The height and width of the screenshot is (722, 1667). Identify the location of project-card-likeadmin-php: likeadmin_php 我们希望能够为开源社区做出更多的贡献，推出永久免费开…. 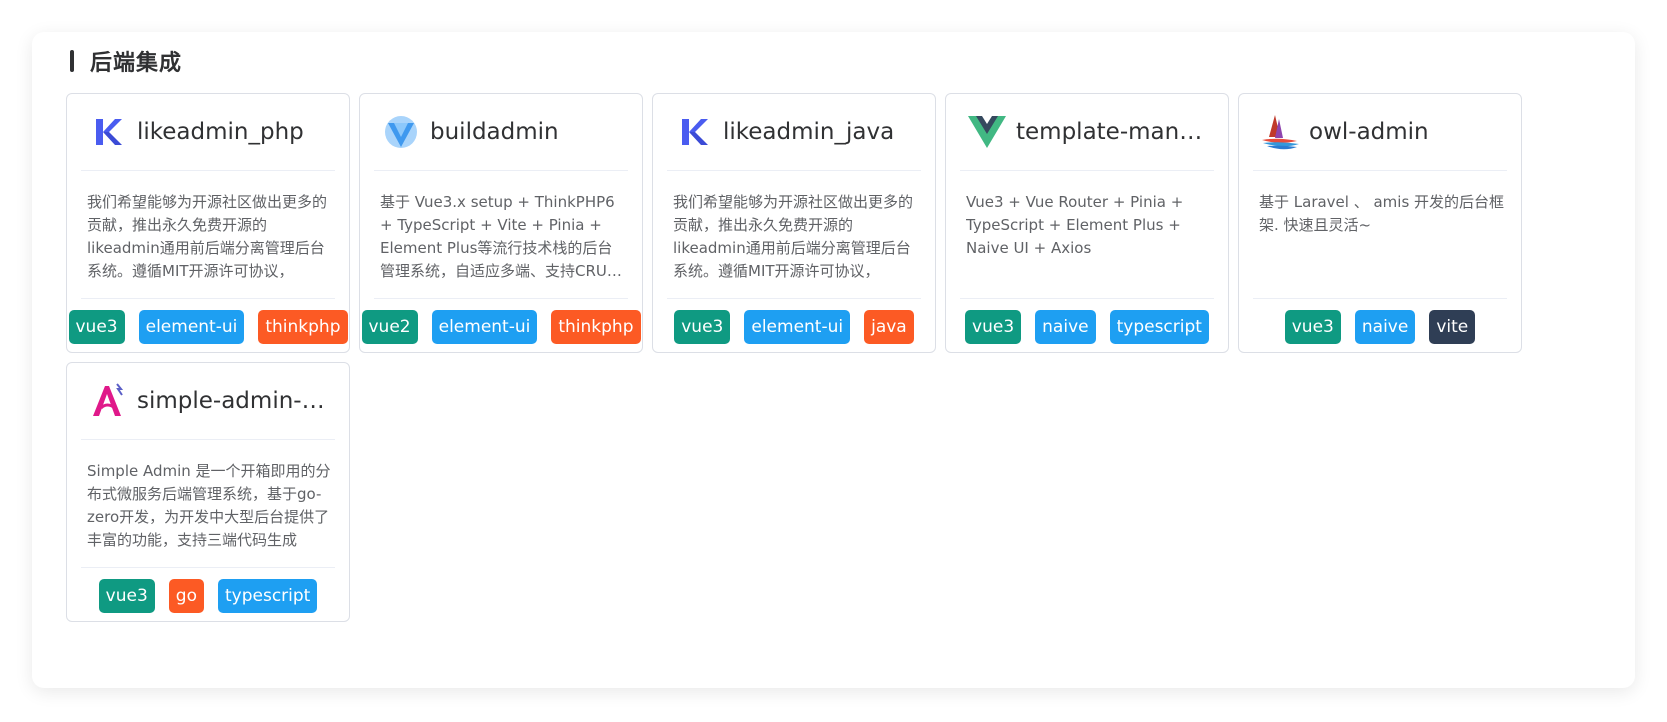
(208, 223).